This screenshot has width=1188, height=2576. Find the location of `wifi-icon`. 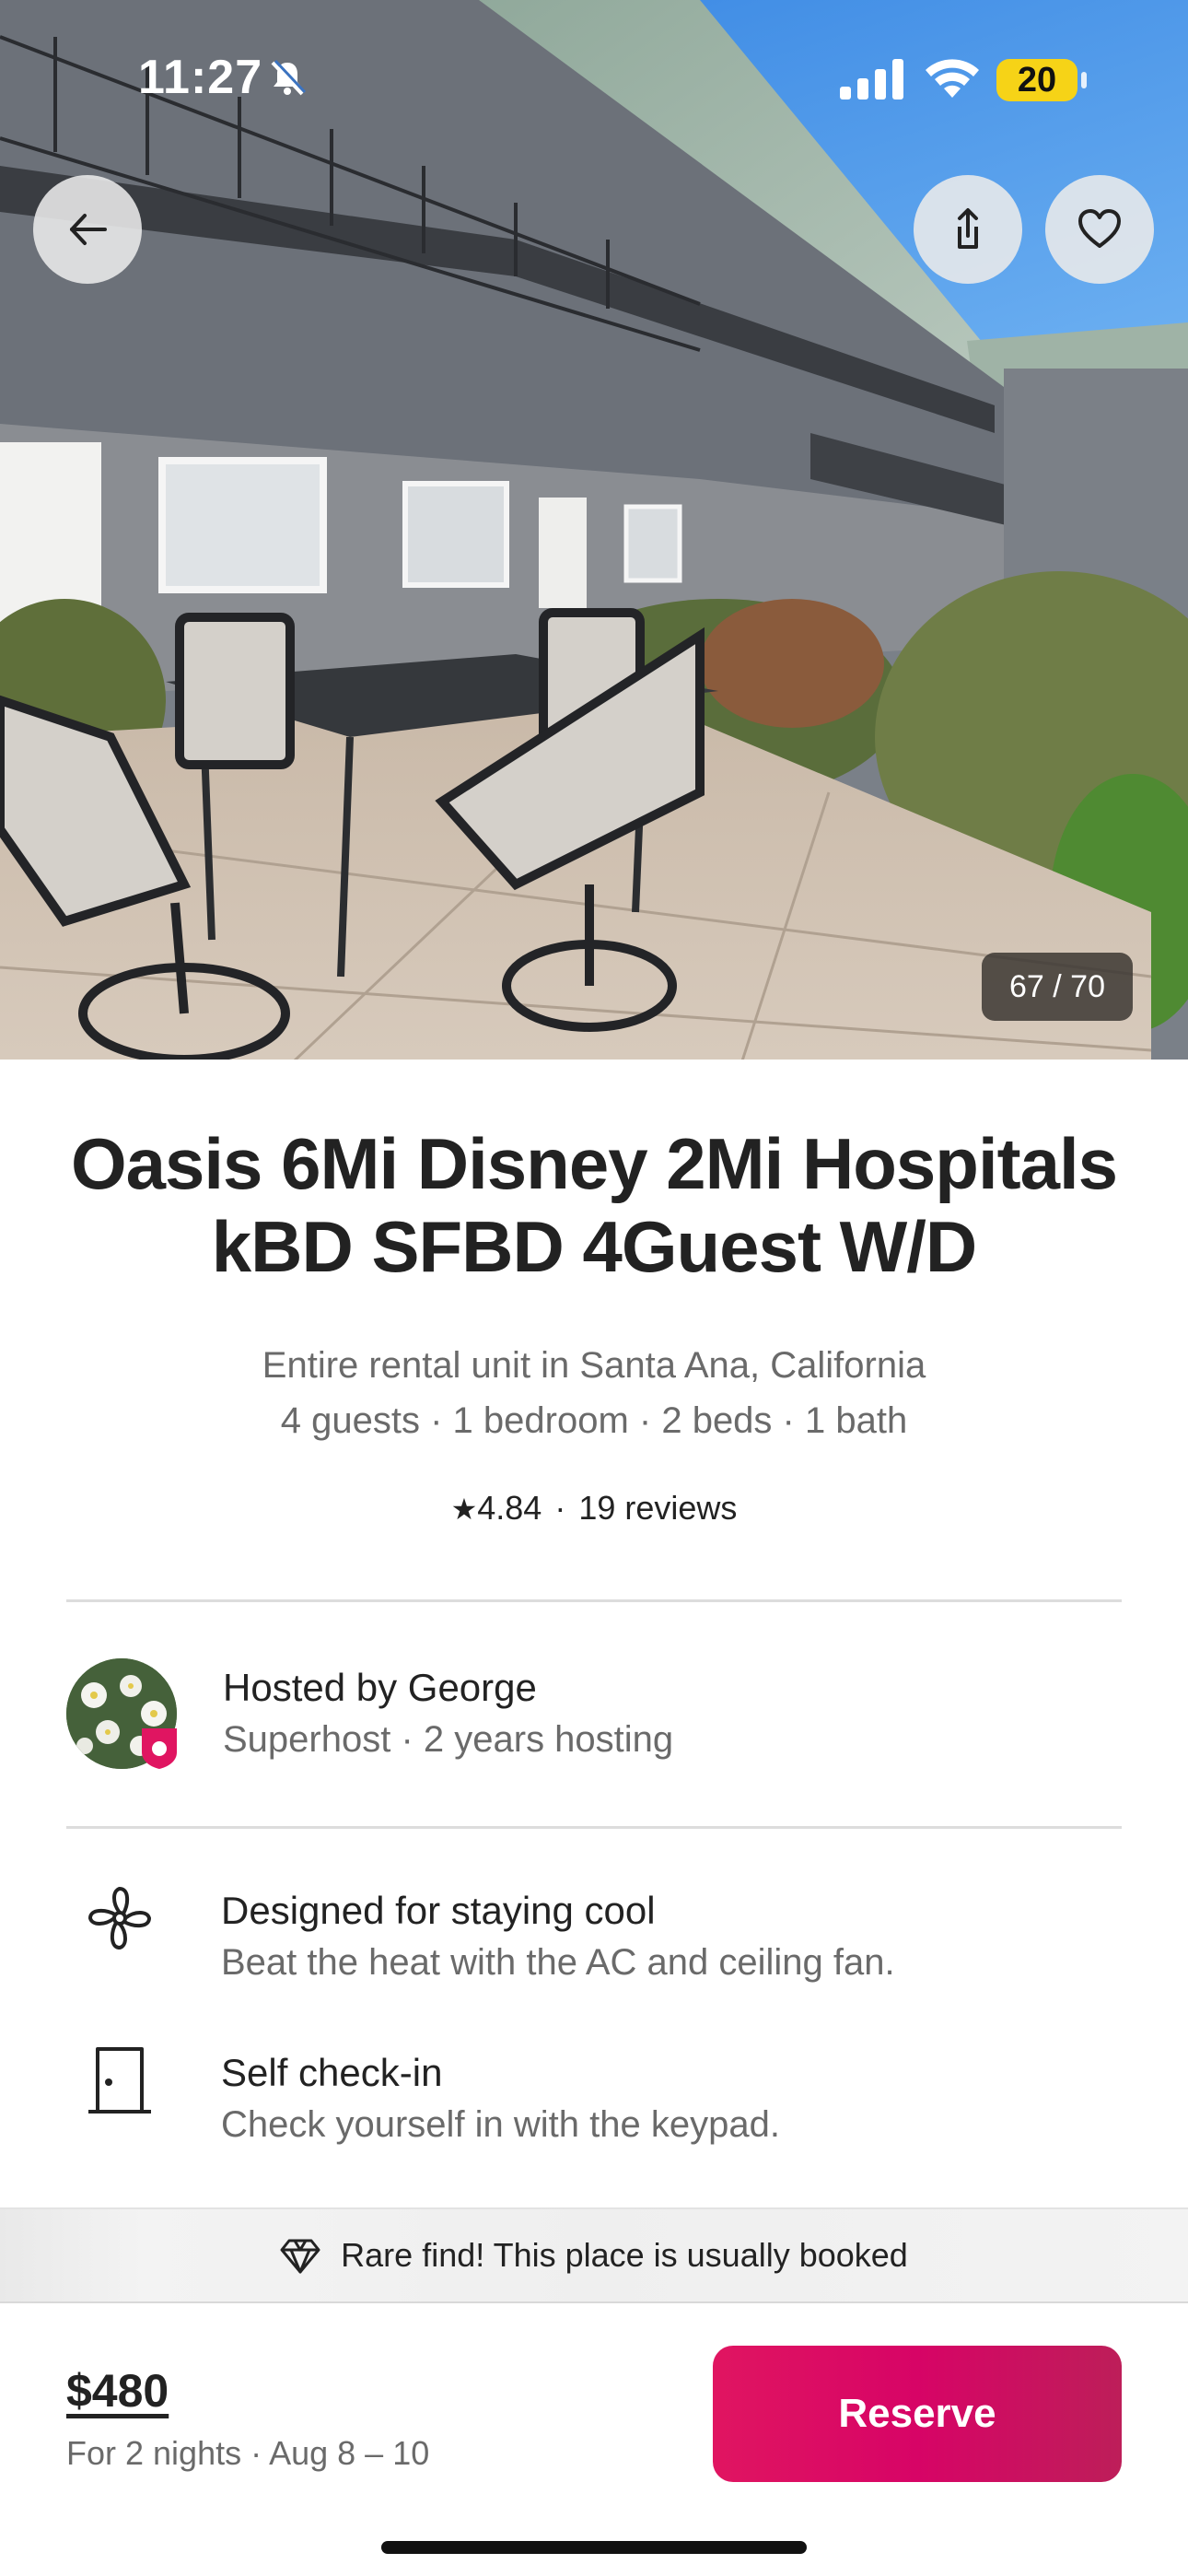

wifi-icon is located at coordinates (952, 78).